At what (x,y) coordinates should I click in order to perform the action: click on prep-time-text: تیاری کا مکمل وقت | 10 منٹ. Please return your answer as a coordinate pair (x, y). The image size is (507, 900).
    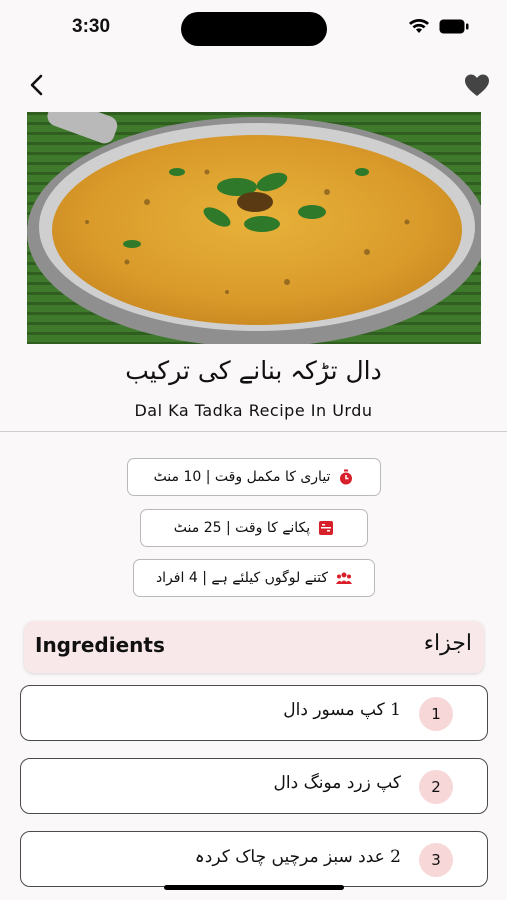
    Looking at the image, I should click on (242, 477).